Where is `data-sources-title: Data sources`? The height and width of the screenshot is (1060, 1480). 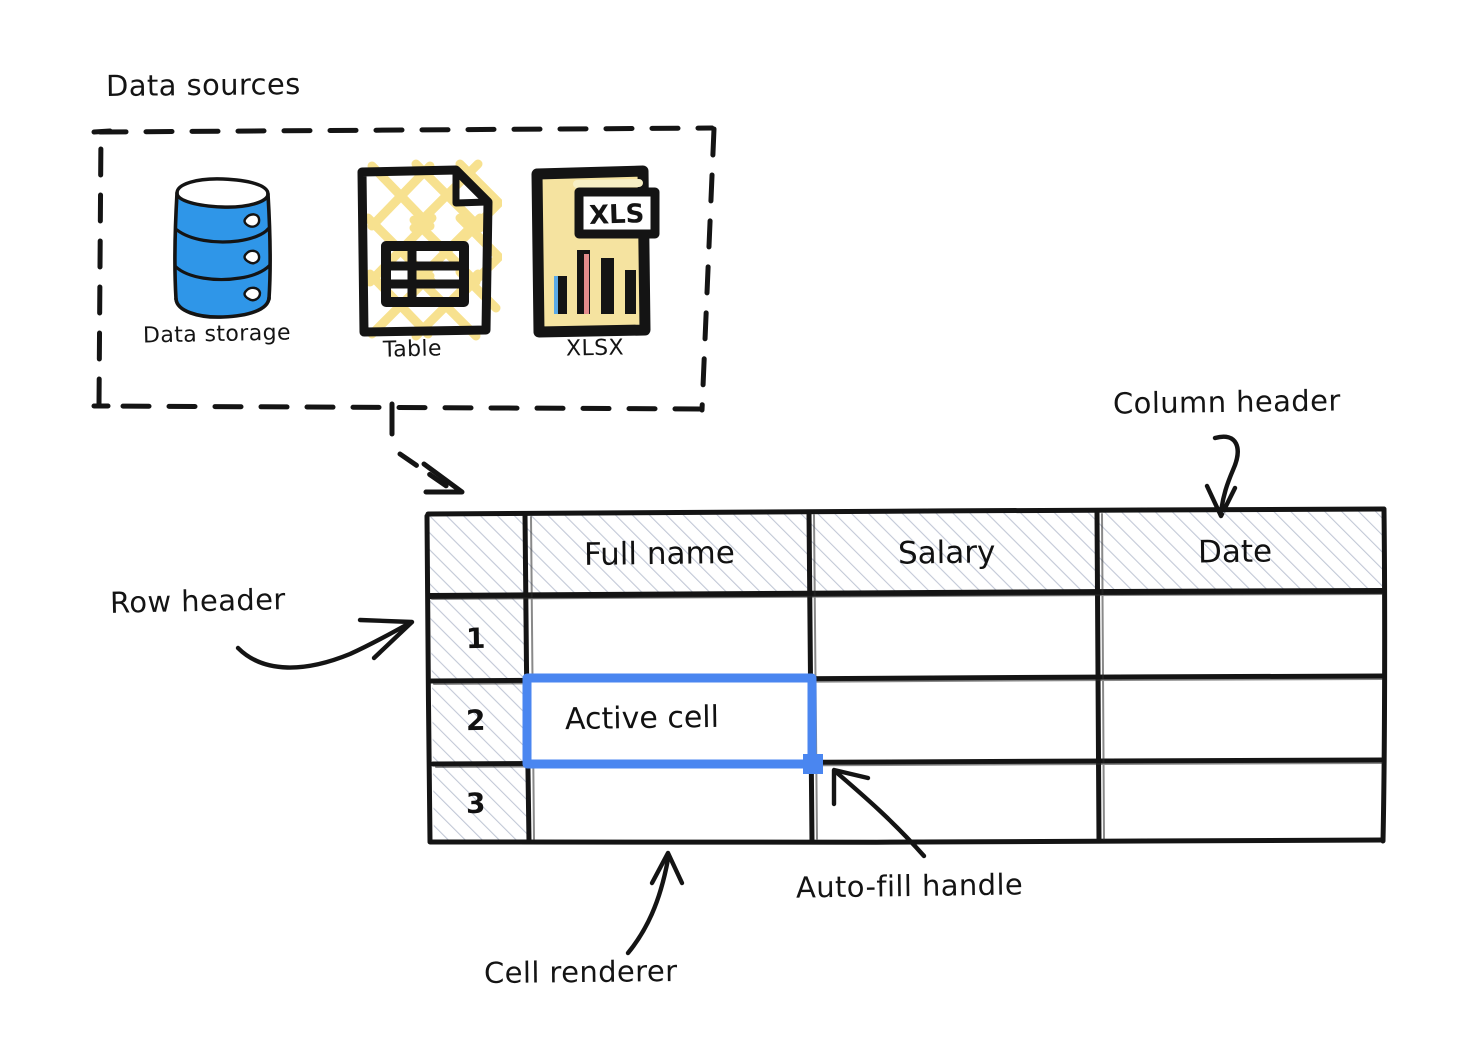
data-sources-title: Data sources is located at coordinates (203, 85).